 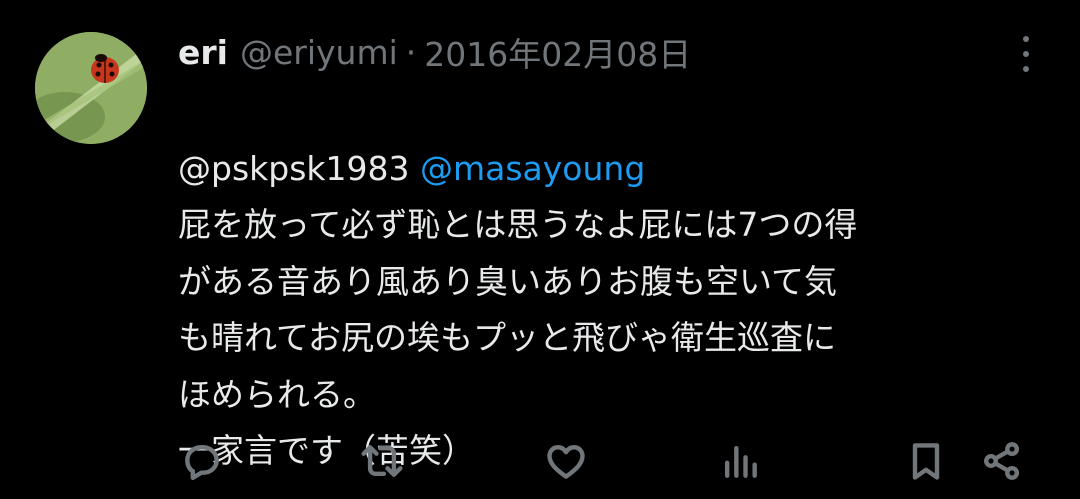 I want to click on mention-masayoung: @masayoung, so click(x=532, y=168).